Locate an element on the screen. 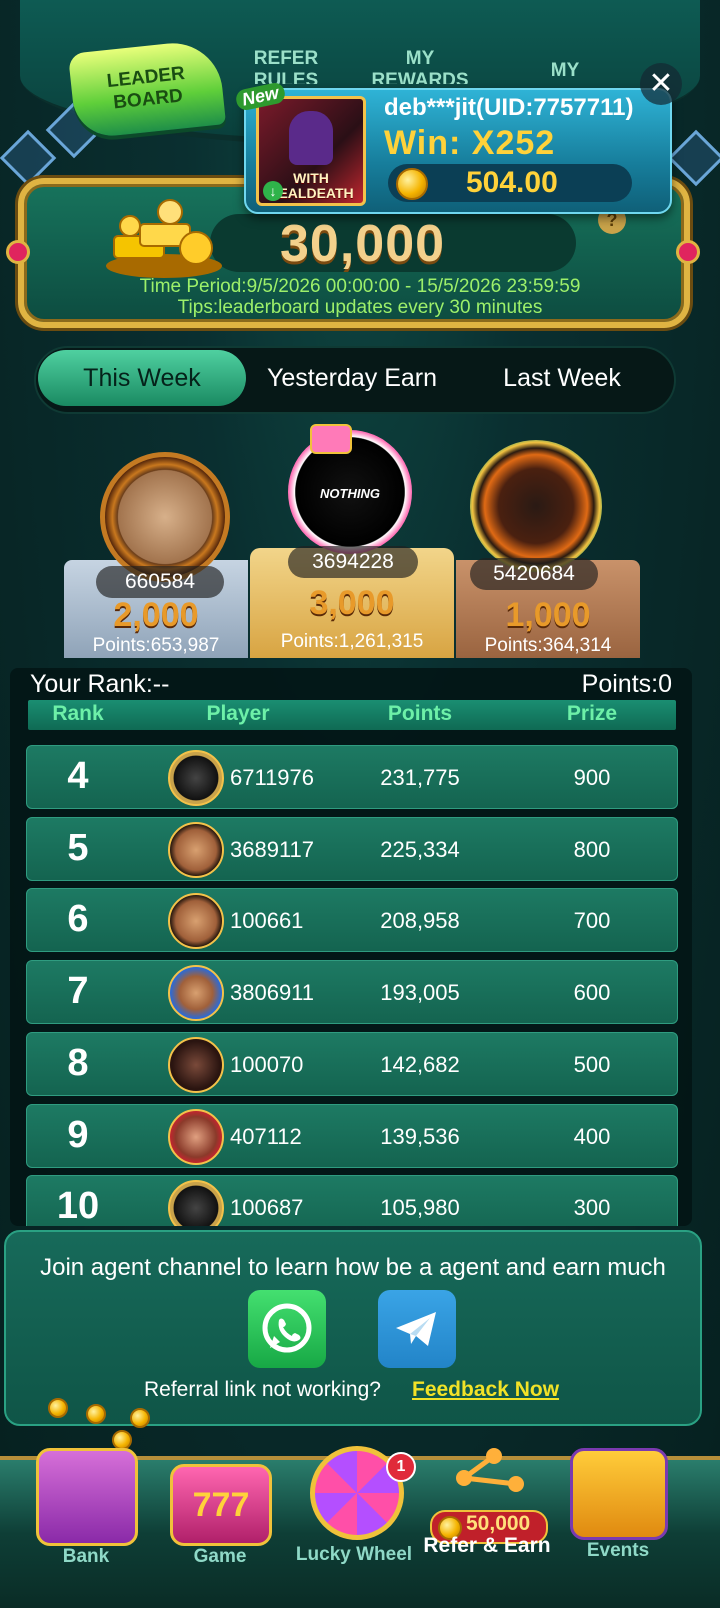 Image resolution: width=720 pixels, height=1608 pixels. slot-777-icon: 777 is located at coordinates (221, 1505).